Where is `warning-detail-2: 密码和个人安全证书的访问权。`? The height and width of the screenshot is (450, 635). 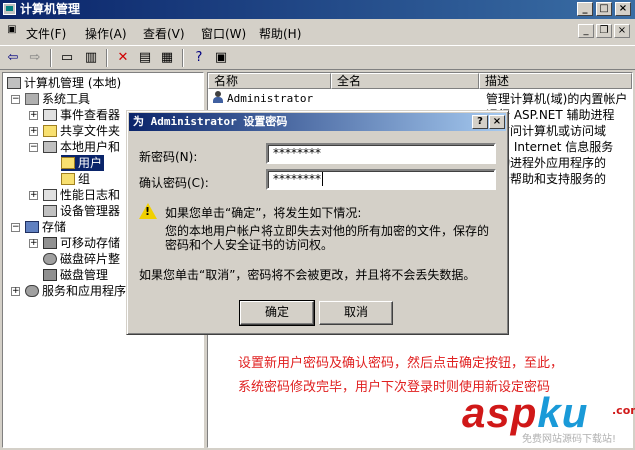 warning-detail-2: 密码和个人安全证书的访问权。 is located at coordinates (249, 245).